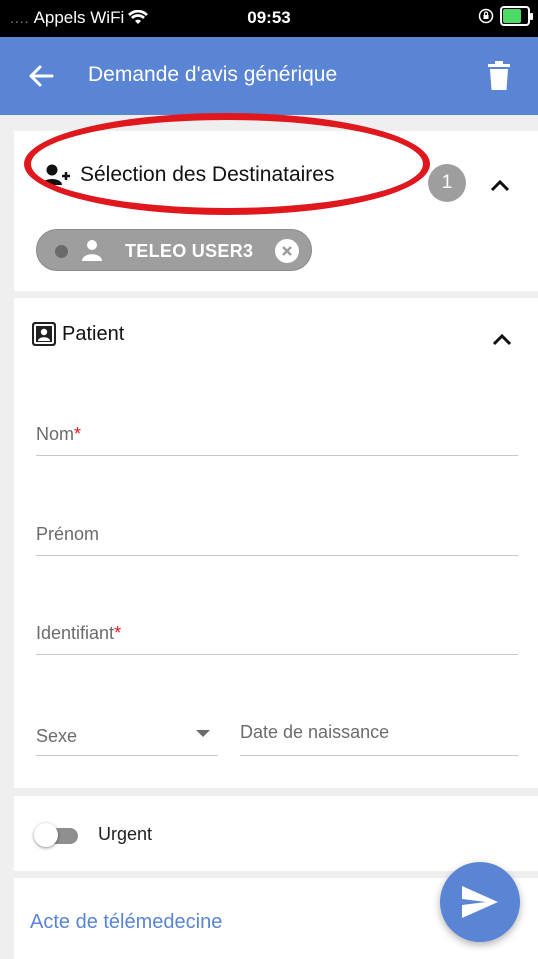  I want to click on identifiant-field: Identifiant*, so click(277, 633).